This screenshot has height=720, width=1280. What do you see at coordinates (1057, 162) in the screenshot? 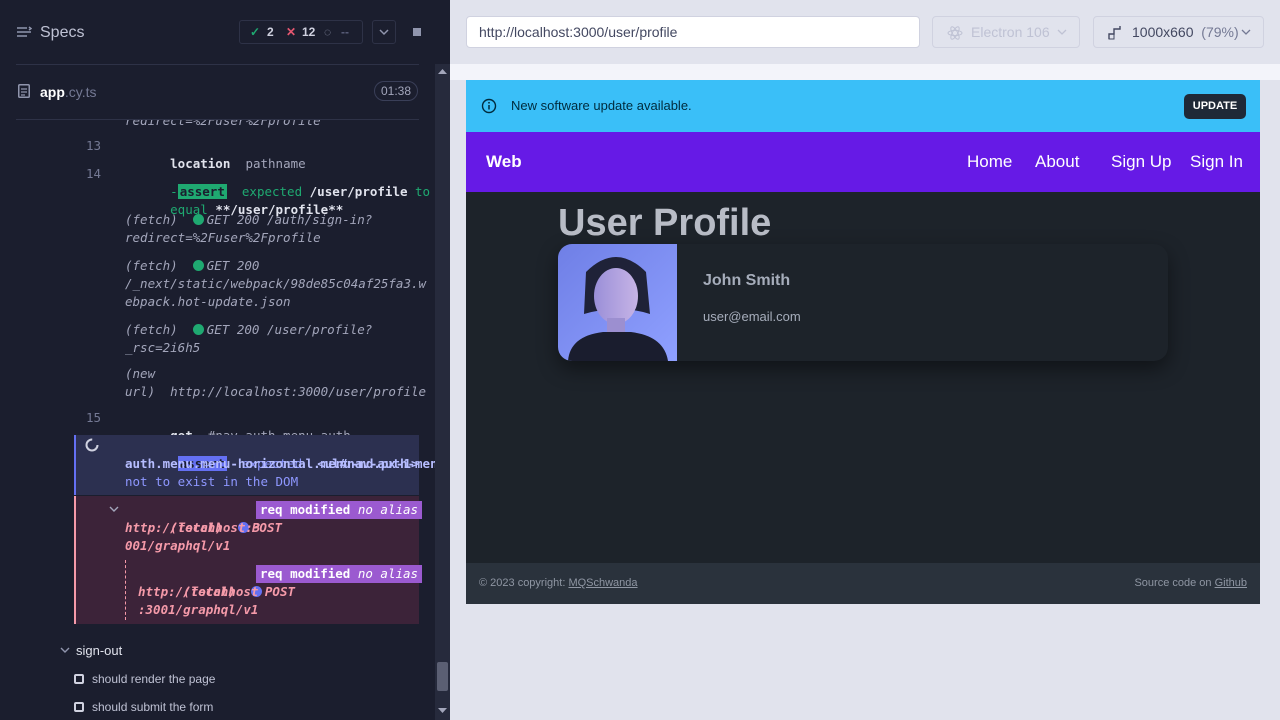
I see `nav-about: About` at bounding box center [1057, 162].